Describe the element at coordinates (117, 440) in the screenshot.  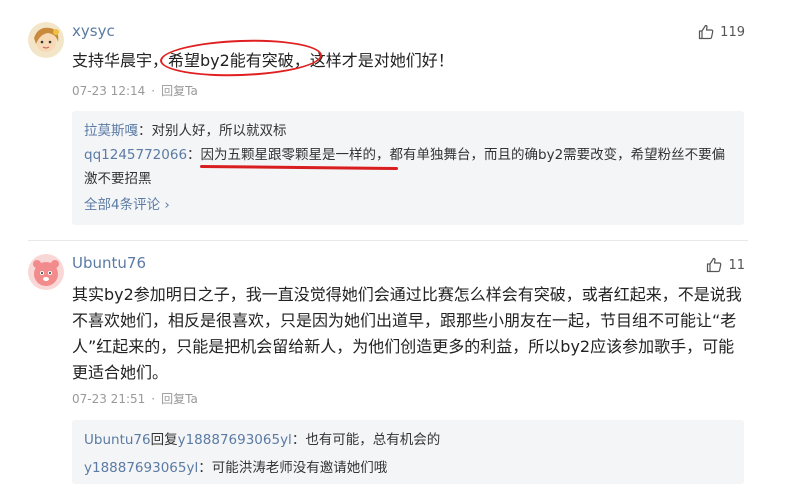
I see `reply-username: Ubuntu76` at that location.